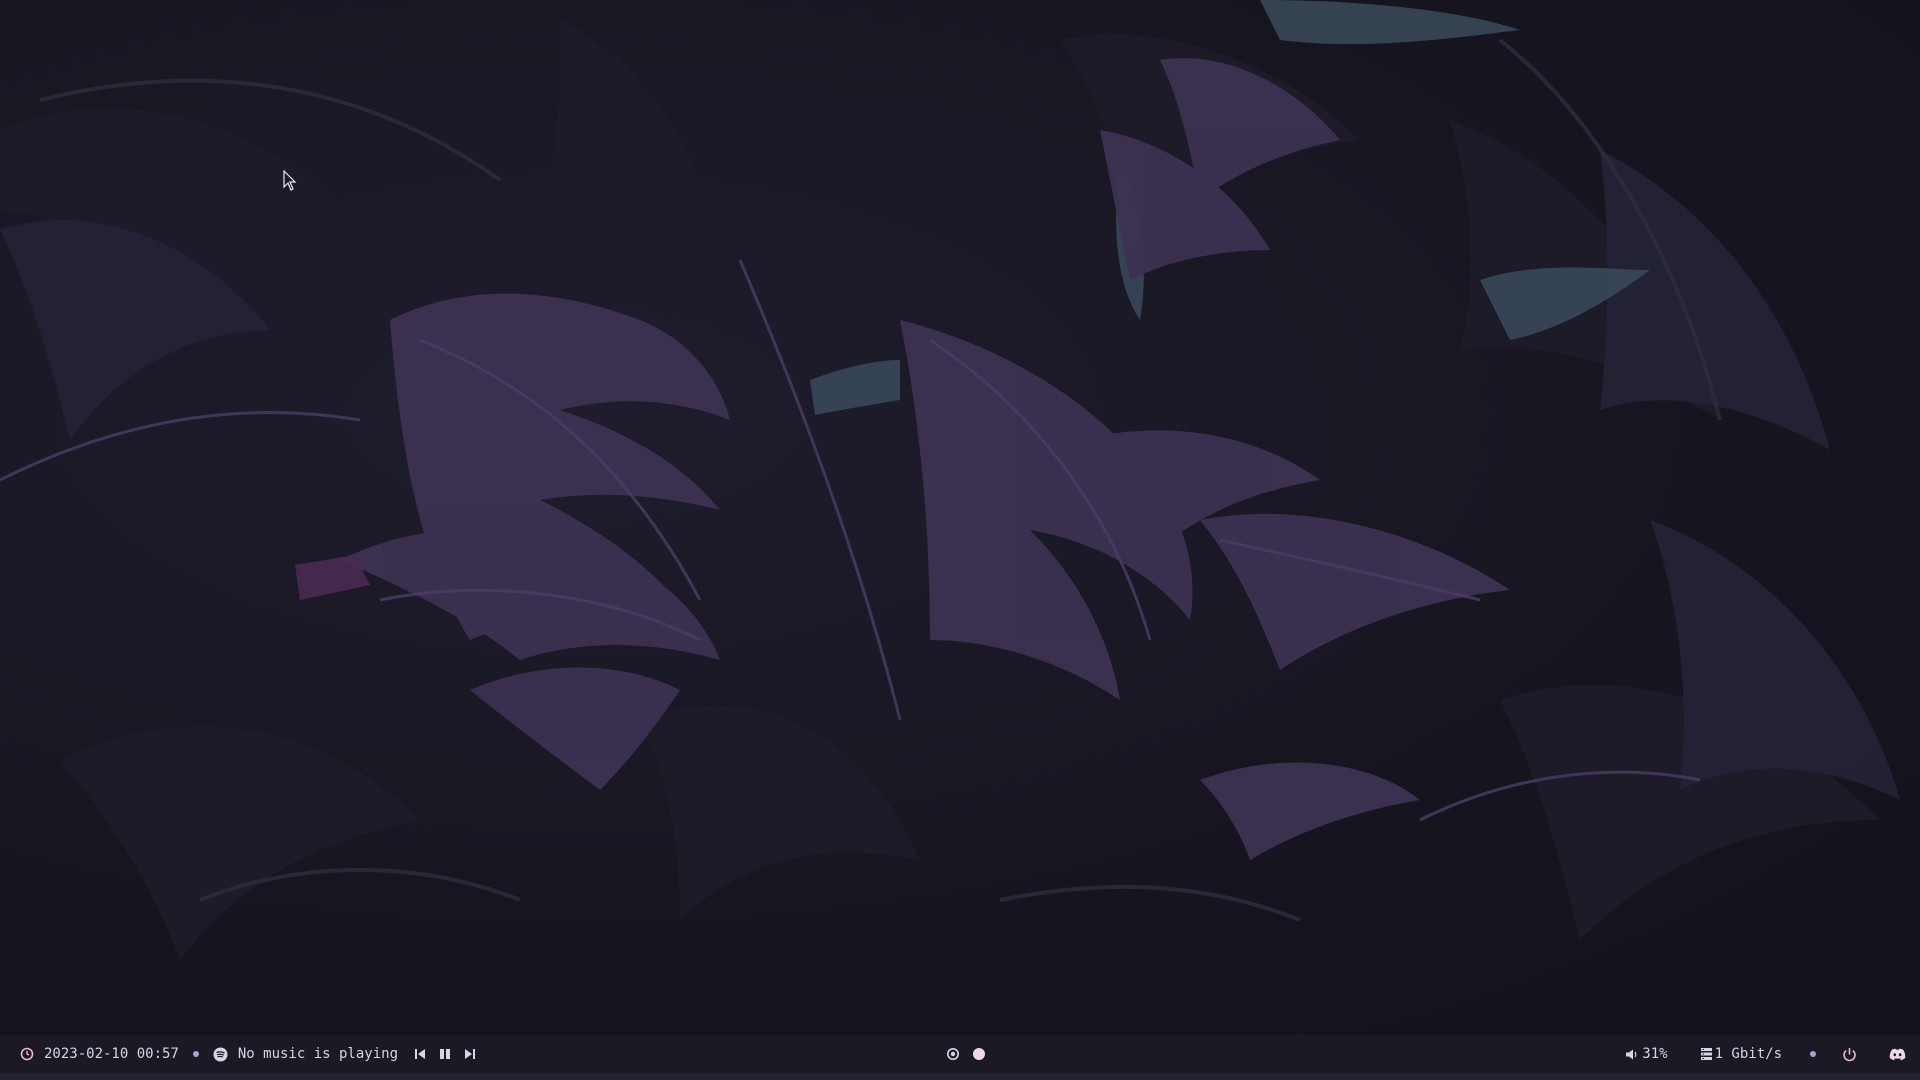 This screenshot has height=1080, width=1920. Describe the element at coordinates (966, 1054) in the screenshot. I see `workspace-indicator` at that location.